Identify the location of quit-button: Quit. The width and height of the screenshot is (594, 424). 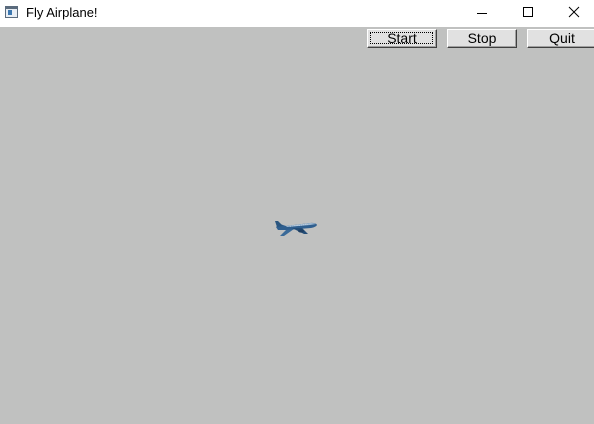
(560, 38).